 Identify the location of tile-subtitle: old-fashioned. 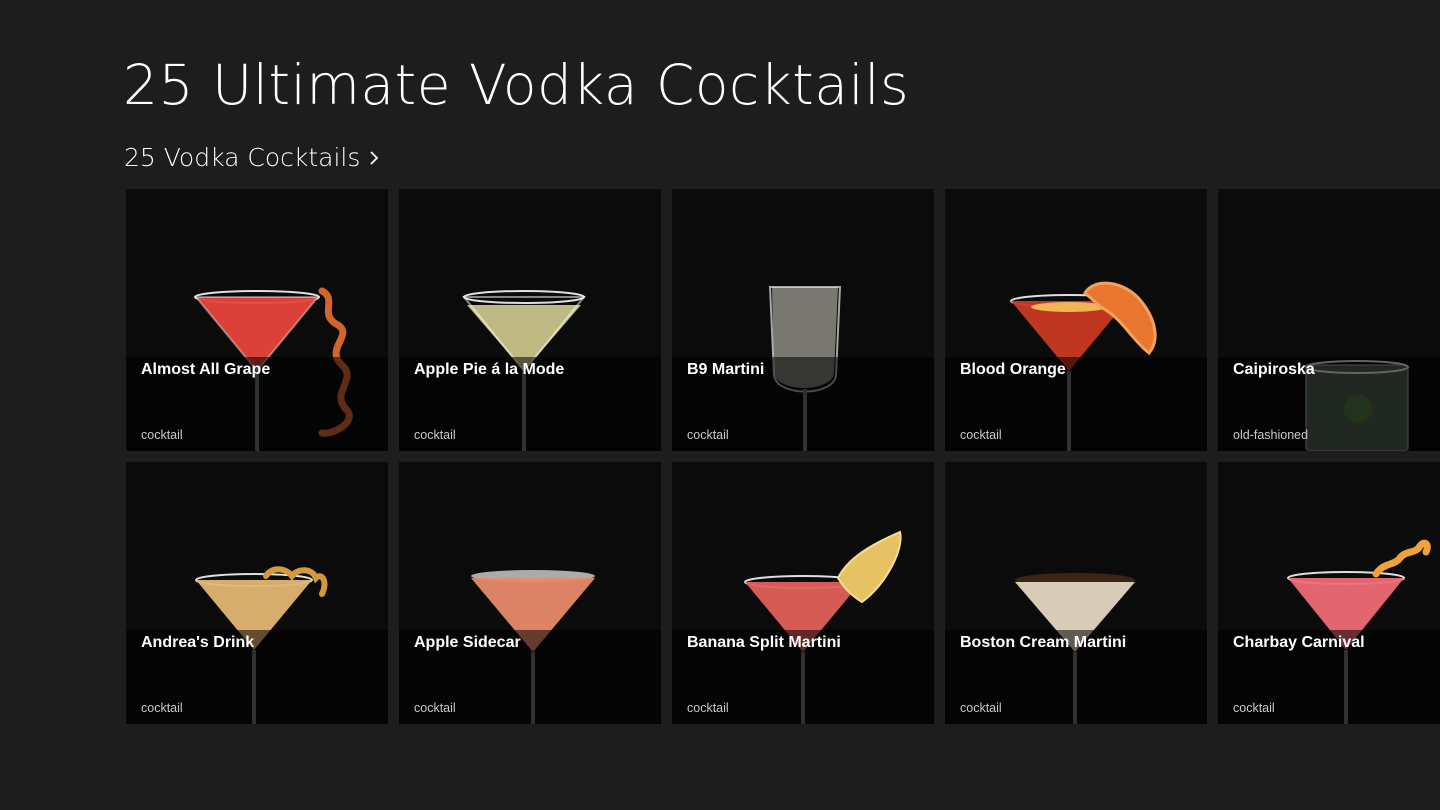
(1271, 435).